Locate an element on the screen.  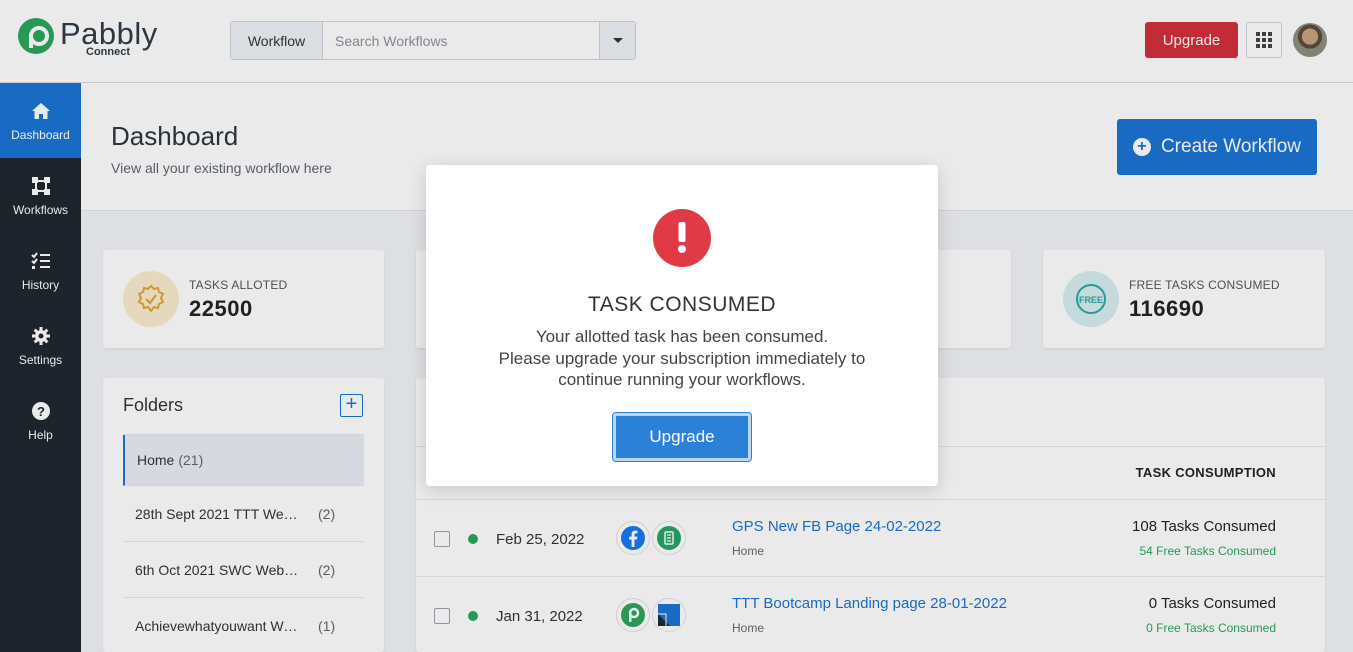
exclamation-icon is located at coordinates (682, 238).